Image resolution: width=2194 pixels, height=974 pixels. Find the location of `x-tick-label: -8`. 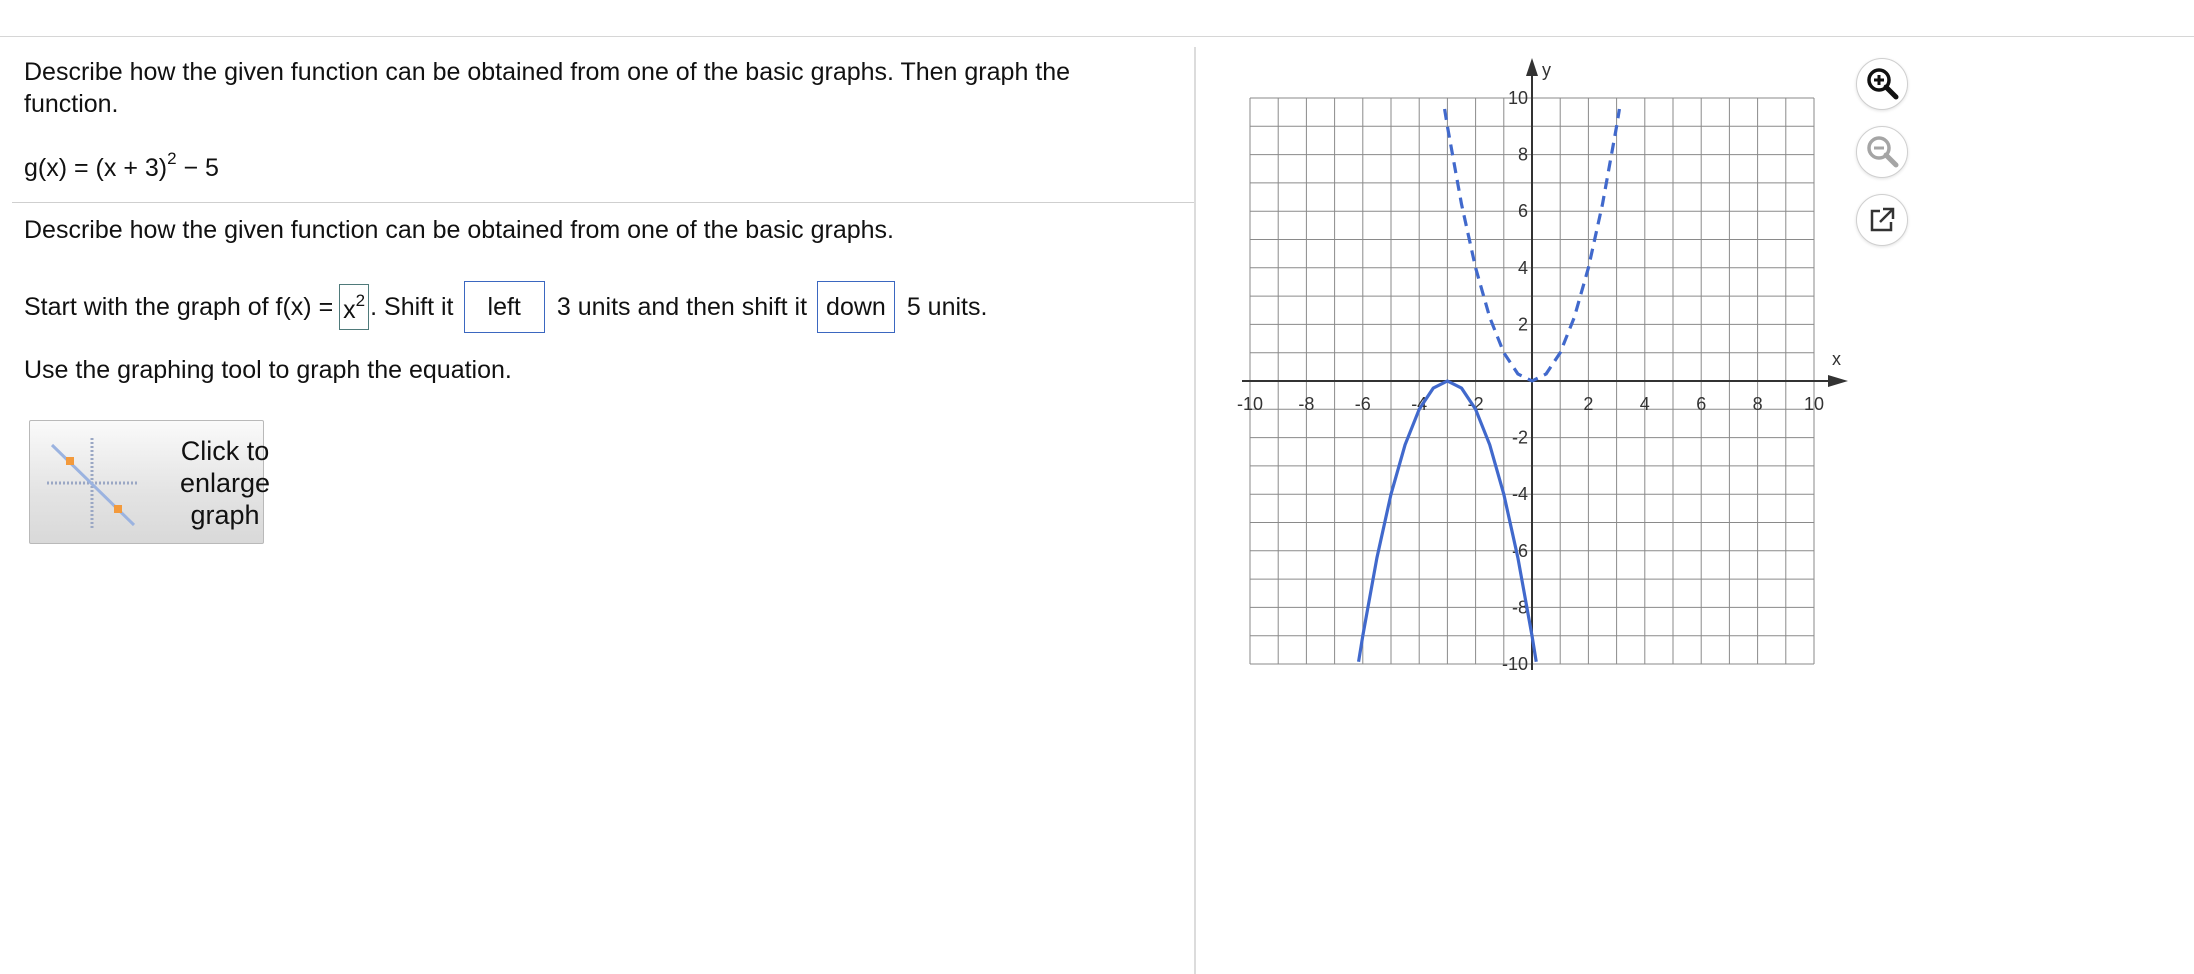

x-tick-label: -8 is located at coordinates (1306, 404).